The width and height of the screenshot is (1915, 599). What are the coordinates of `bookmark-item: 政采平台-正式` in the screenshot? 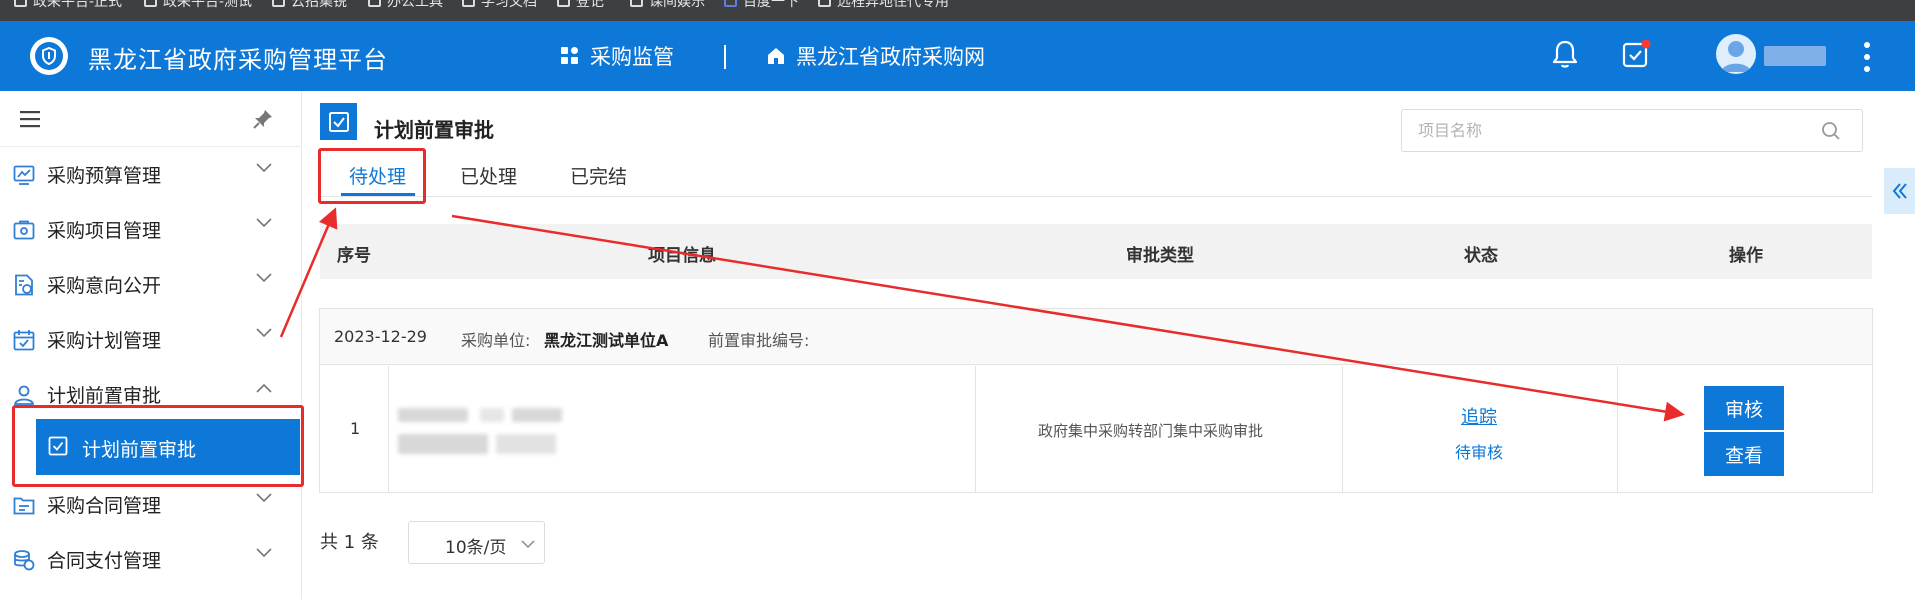 It's located at (68, 5).